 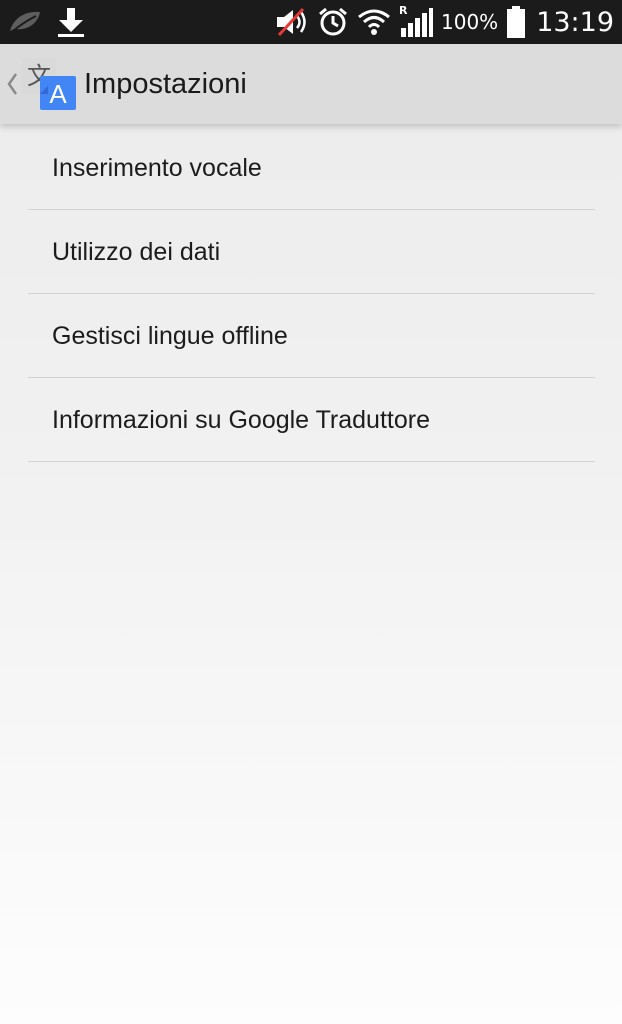 What do you see at coordinates (47, 22) in the screenshot?
I see `status-bar-left` at bounding box center [47, 22].